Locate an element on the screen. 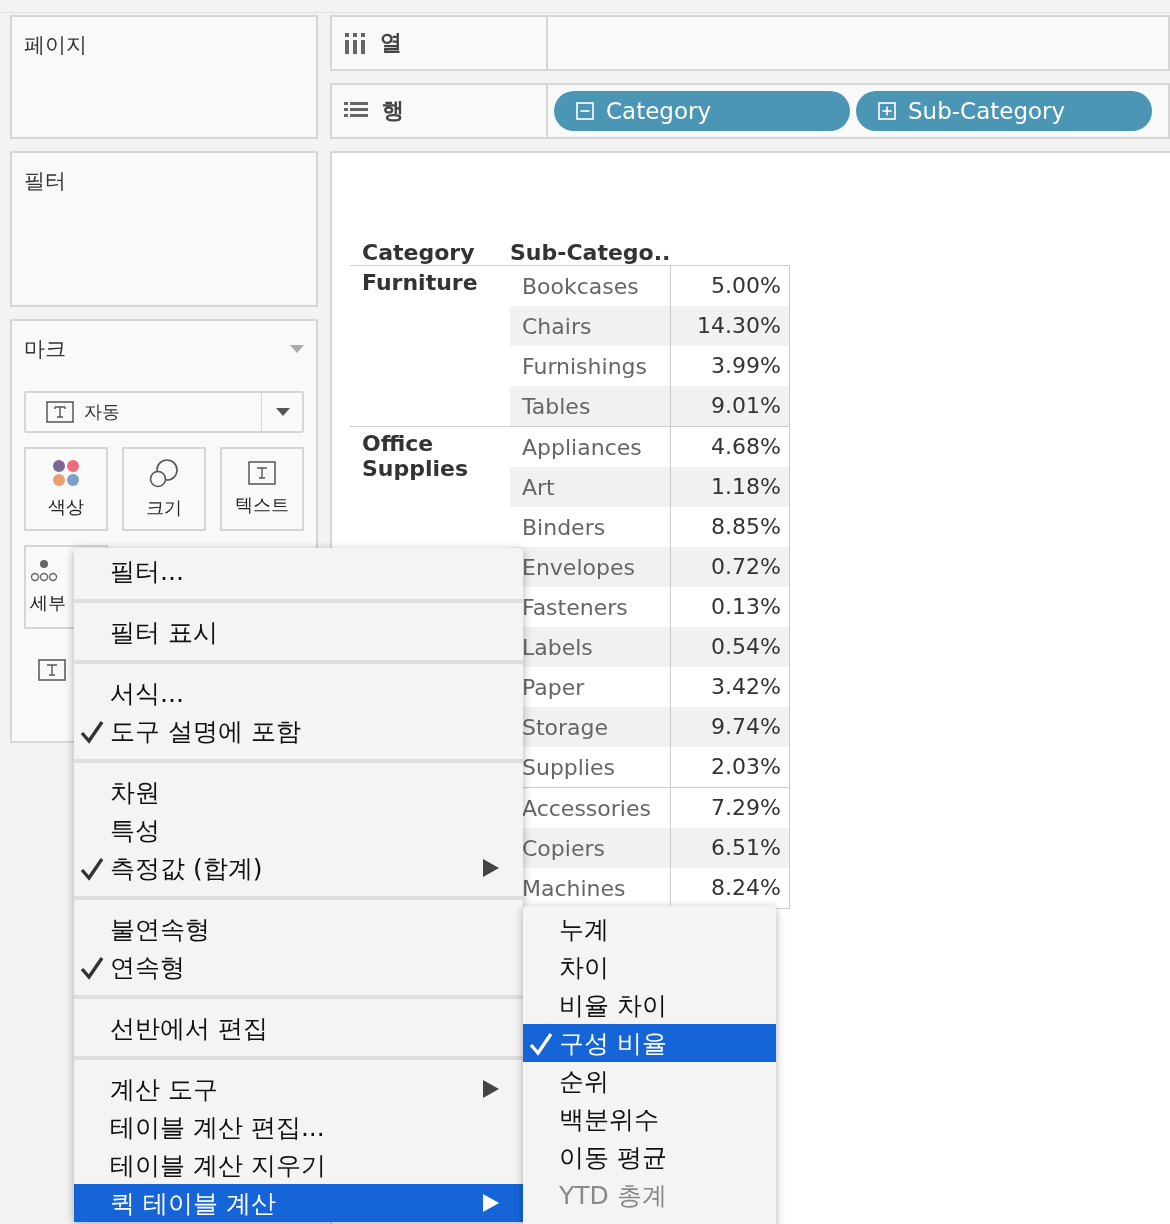 The height and width of the screenshot is (1224, 1170). table-cell: 9.74% is located at coordinates (729, 727).